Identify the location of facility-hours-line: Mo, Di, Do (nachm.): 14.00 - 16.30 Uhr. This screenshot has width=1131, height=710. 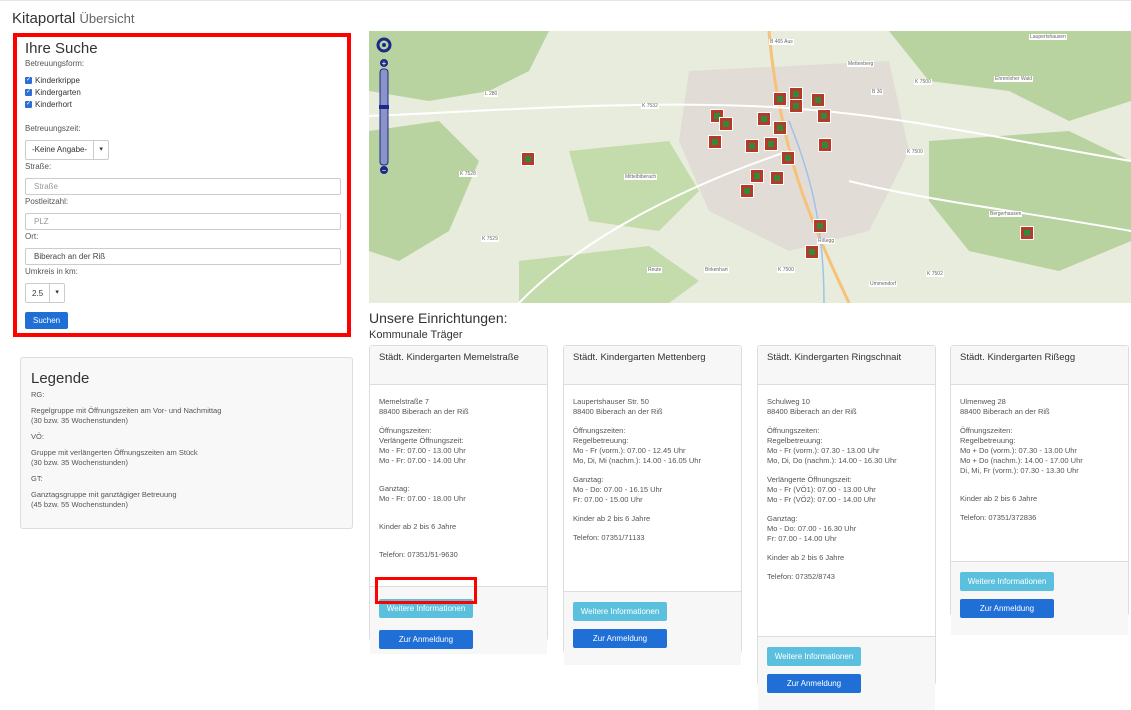
(832, 460).